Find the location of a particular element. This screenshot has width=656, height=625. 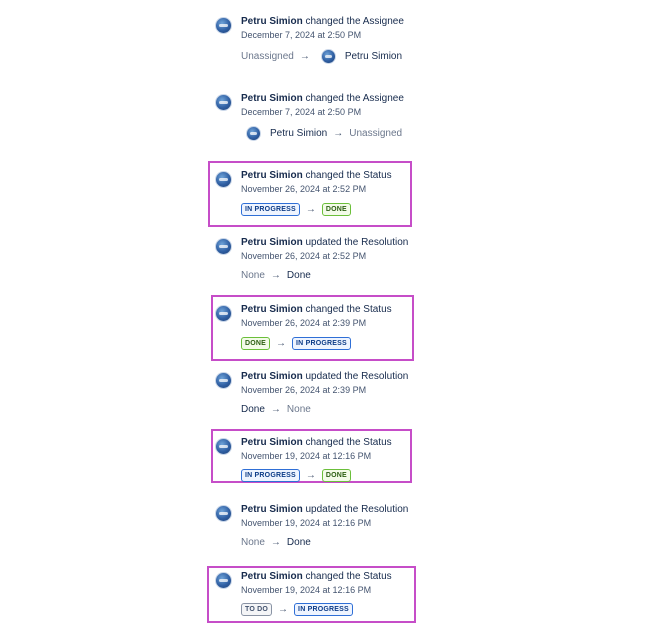

change-values: Petru Simion → Unassigned is located at coordinates (321, 133).